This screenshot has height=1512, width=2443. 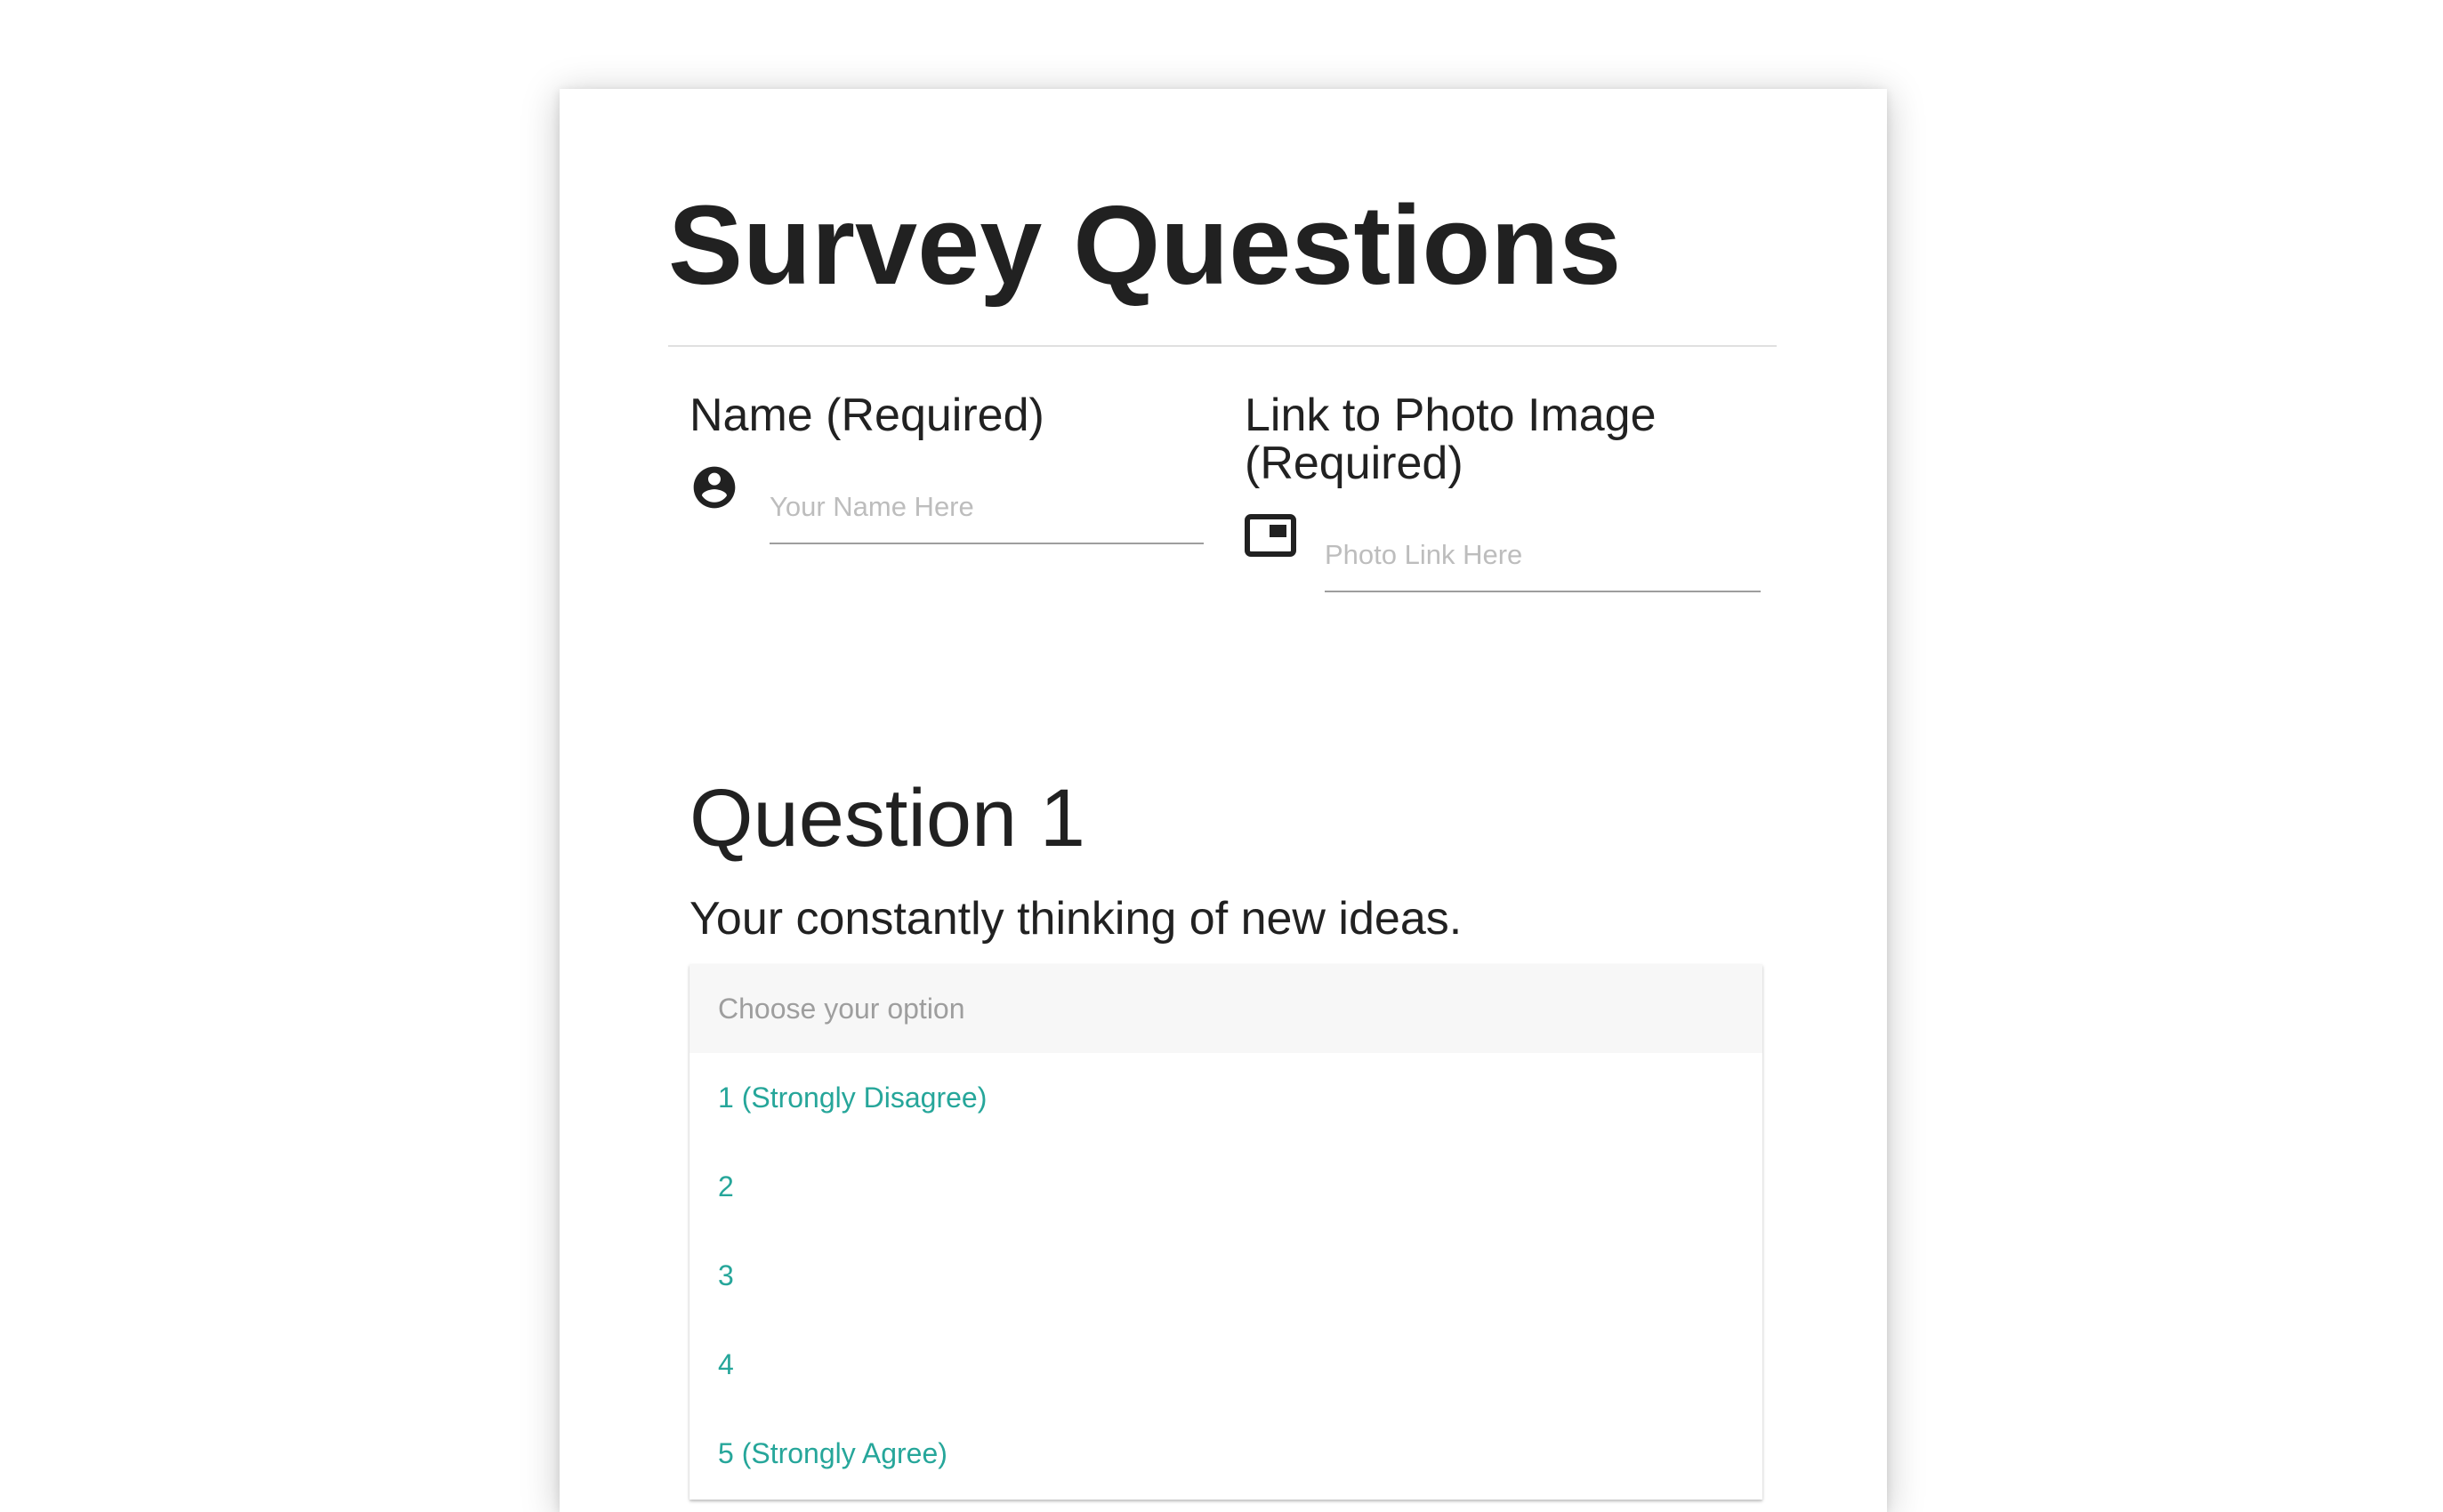 I want to click on dropdown-option-4: 4, so click(x=1225, y=1365).